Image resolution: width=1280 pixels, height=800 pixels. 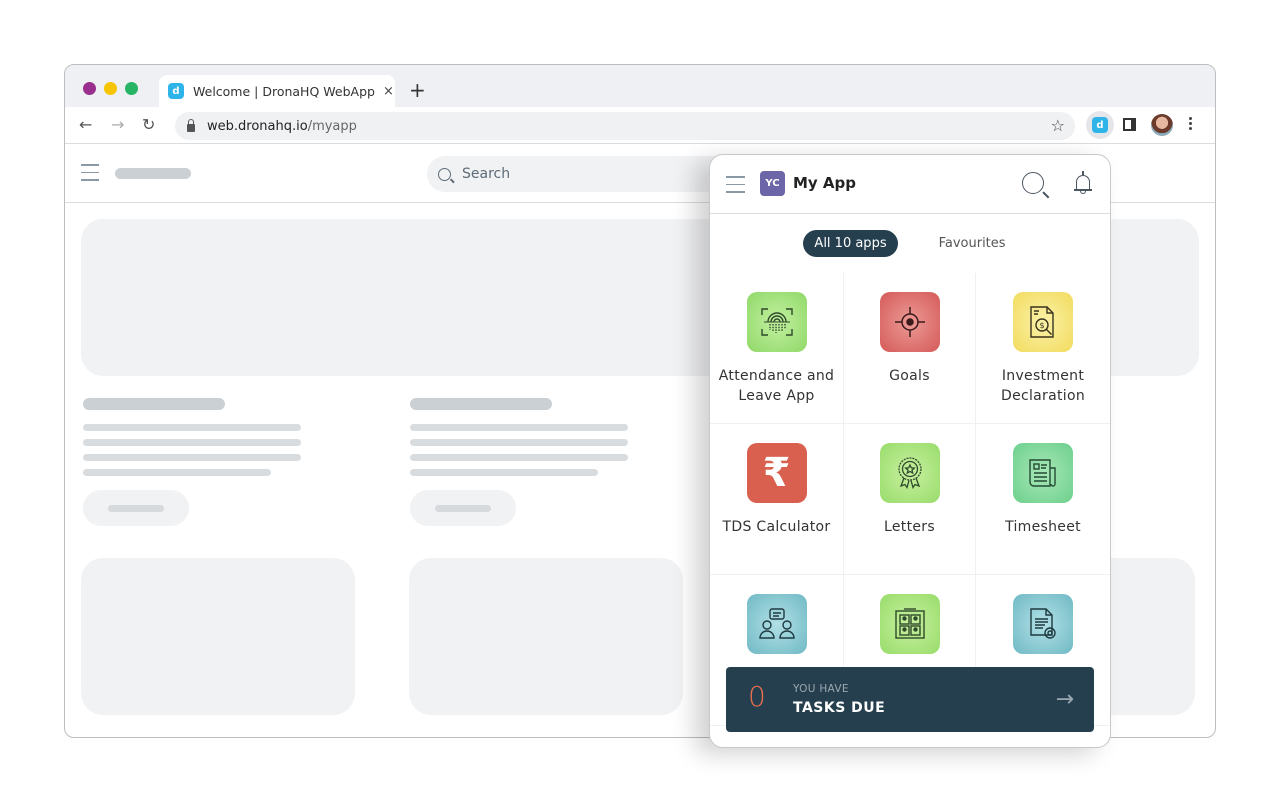 I want to click on app-tile-goals: Goals, so click(x=910, y=348).